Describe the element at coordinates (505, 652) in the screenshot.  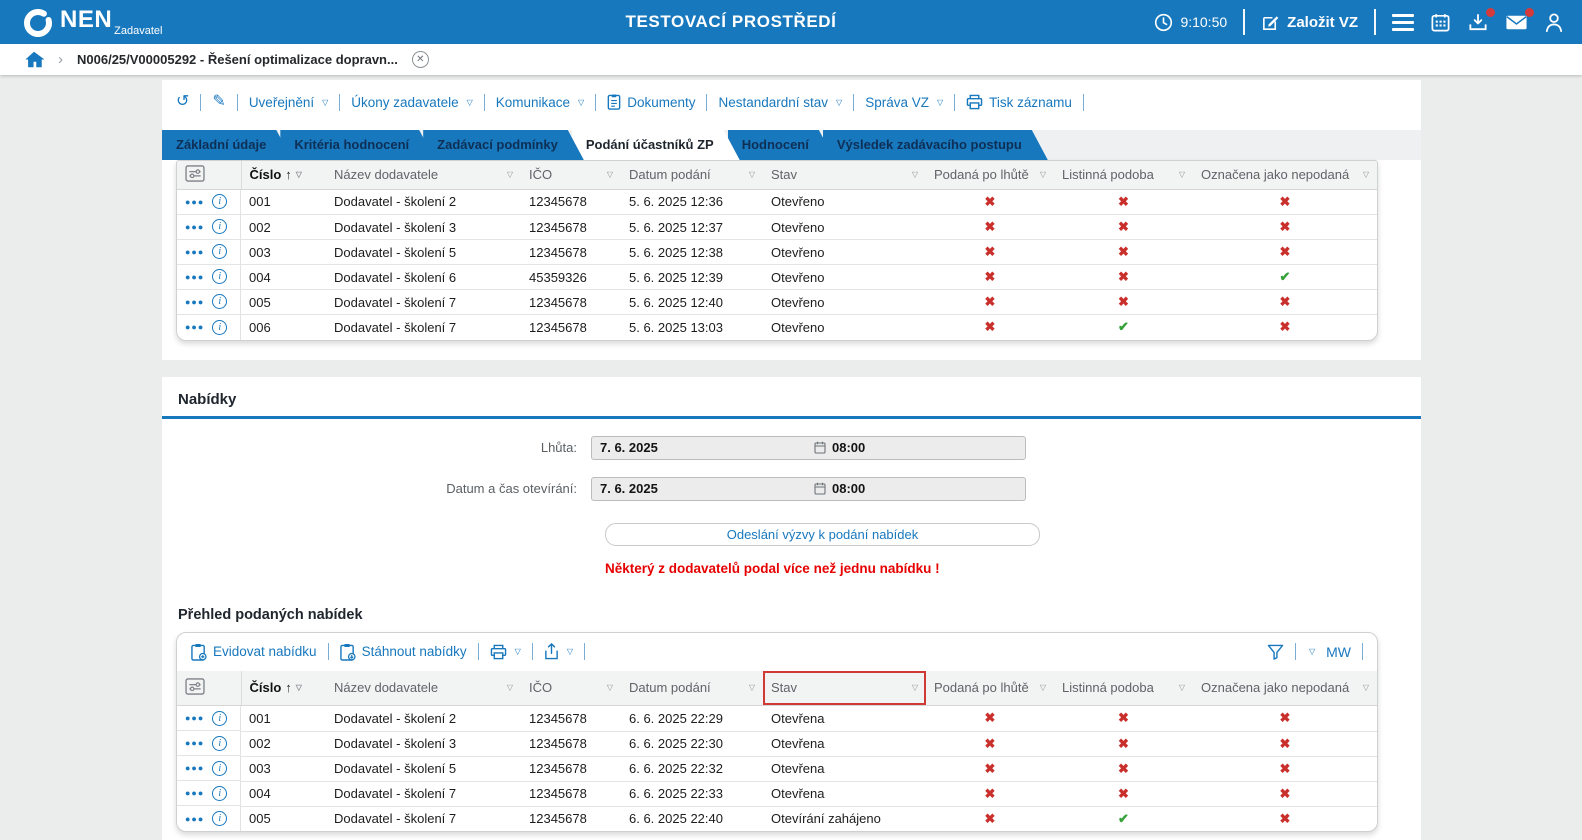
I see `print-offers-button: ▽` at that location.